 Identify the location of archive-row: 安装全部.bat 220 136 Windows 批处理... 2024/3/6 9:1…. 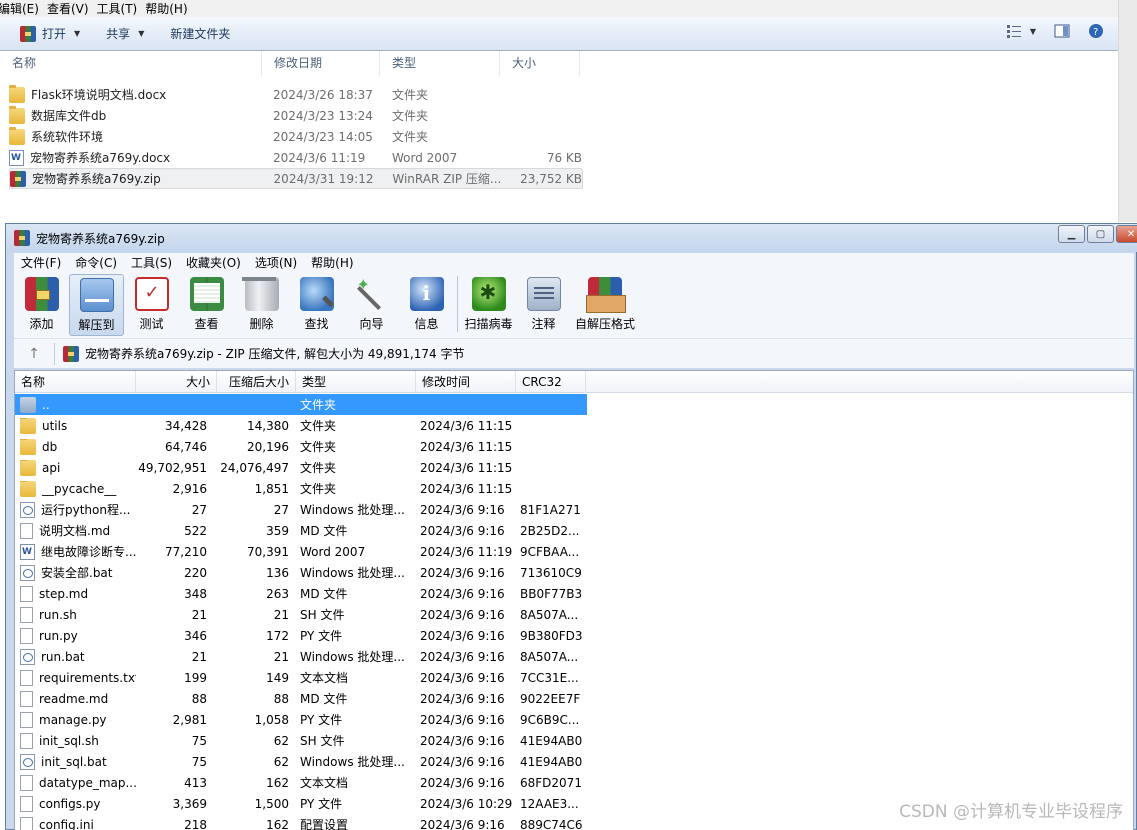
(301, 572).